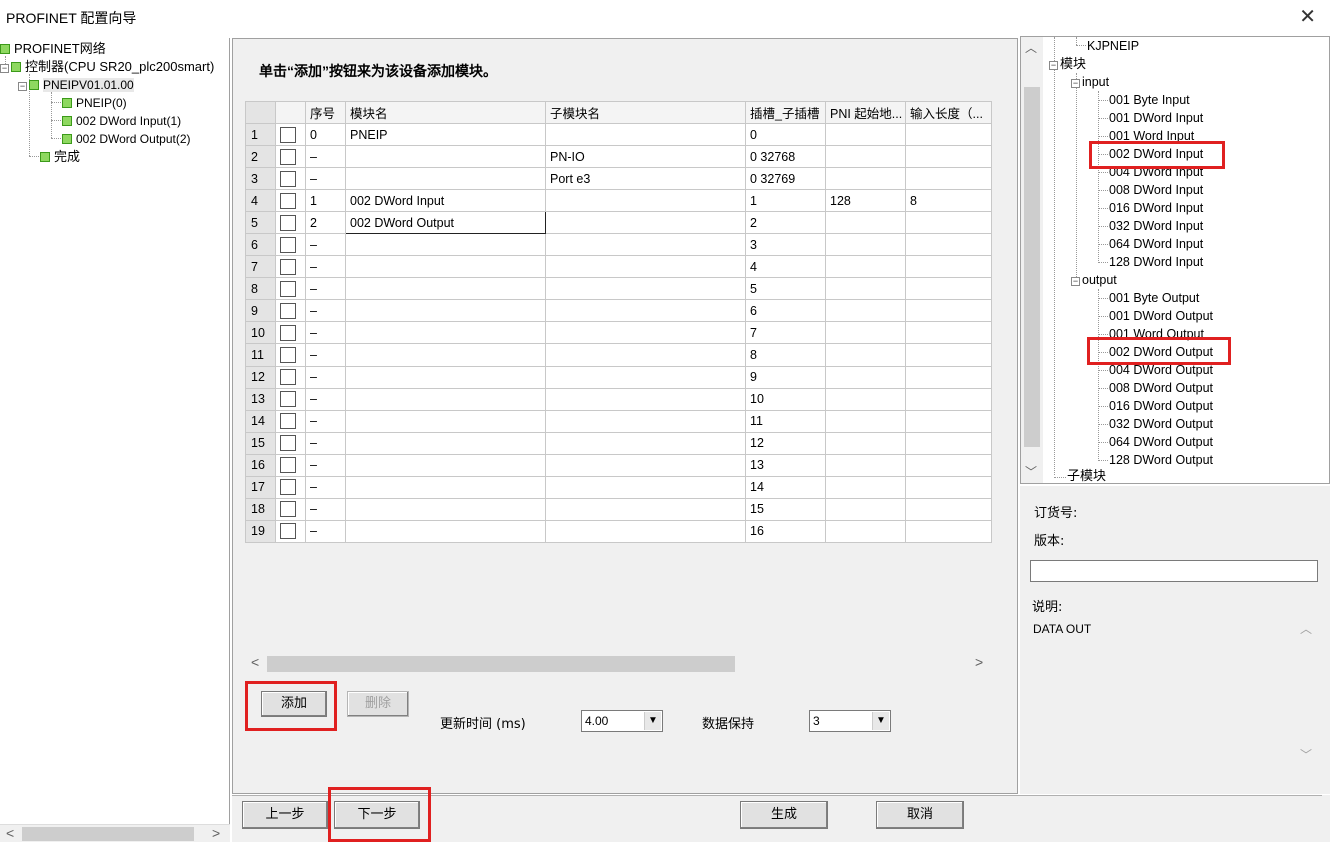 The height and width of the screenshot is (842, 1330). Describe the element at coordinates (216, 833) in the screenshot. I see `scroll-right-icon: >` at that location.